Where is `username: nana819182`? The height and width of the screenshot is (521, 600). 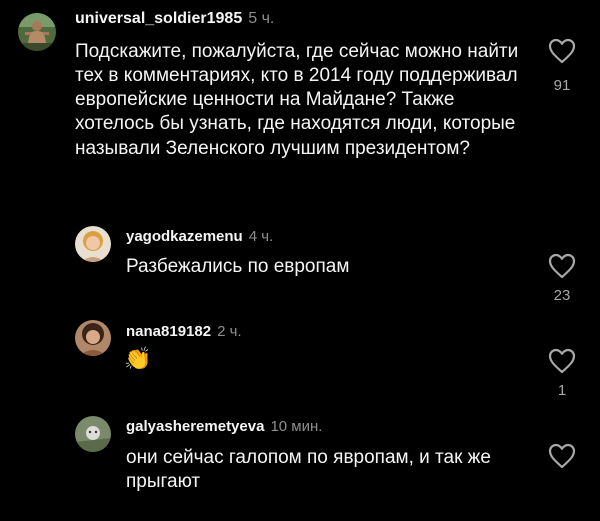 username: nana819182 is located at coordinates (168, 331).